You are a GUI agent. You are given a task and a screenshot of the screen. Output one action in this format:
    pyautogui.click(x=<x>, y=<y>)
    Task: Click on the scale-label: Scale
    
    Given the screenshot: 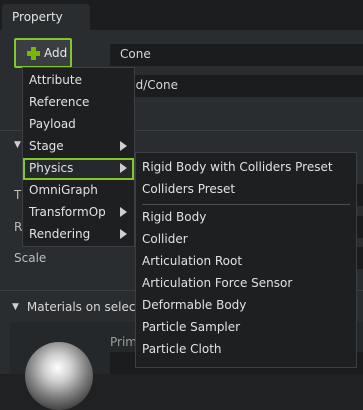 What is the action you would take?
    pyautogui.click(x=30, y=258)
    